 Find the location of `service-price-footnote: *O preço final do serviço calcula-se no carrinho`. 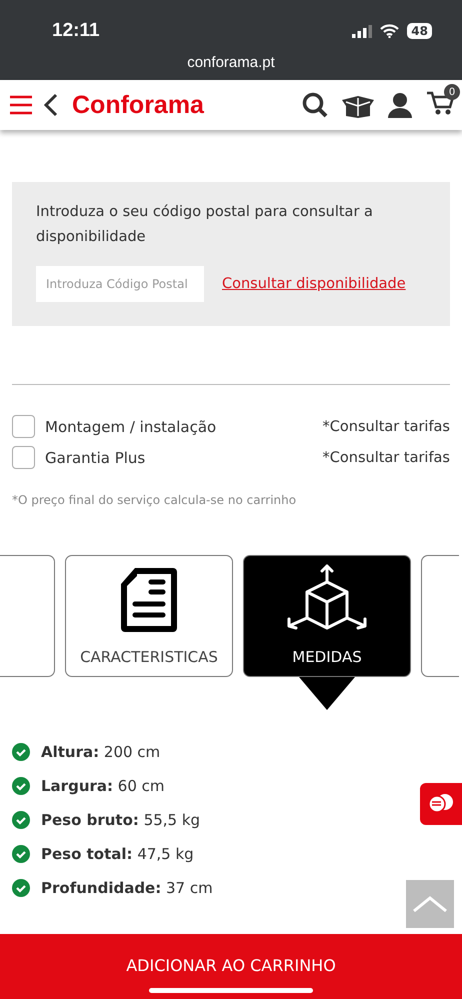

service-price-footnote: *O preço final do serviço calcula-se no carrinho is located at coordinates (155, 500).